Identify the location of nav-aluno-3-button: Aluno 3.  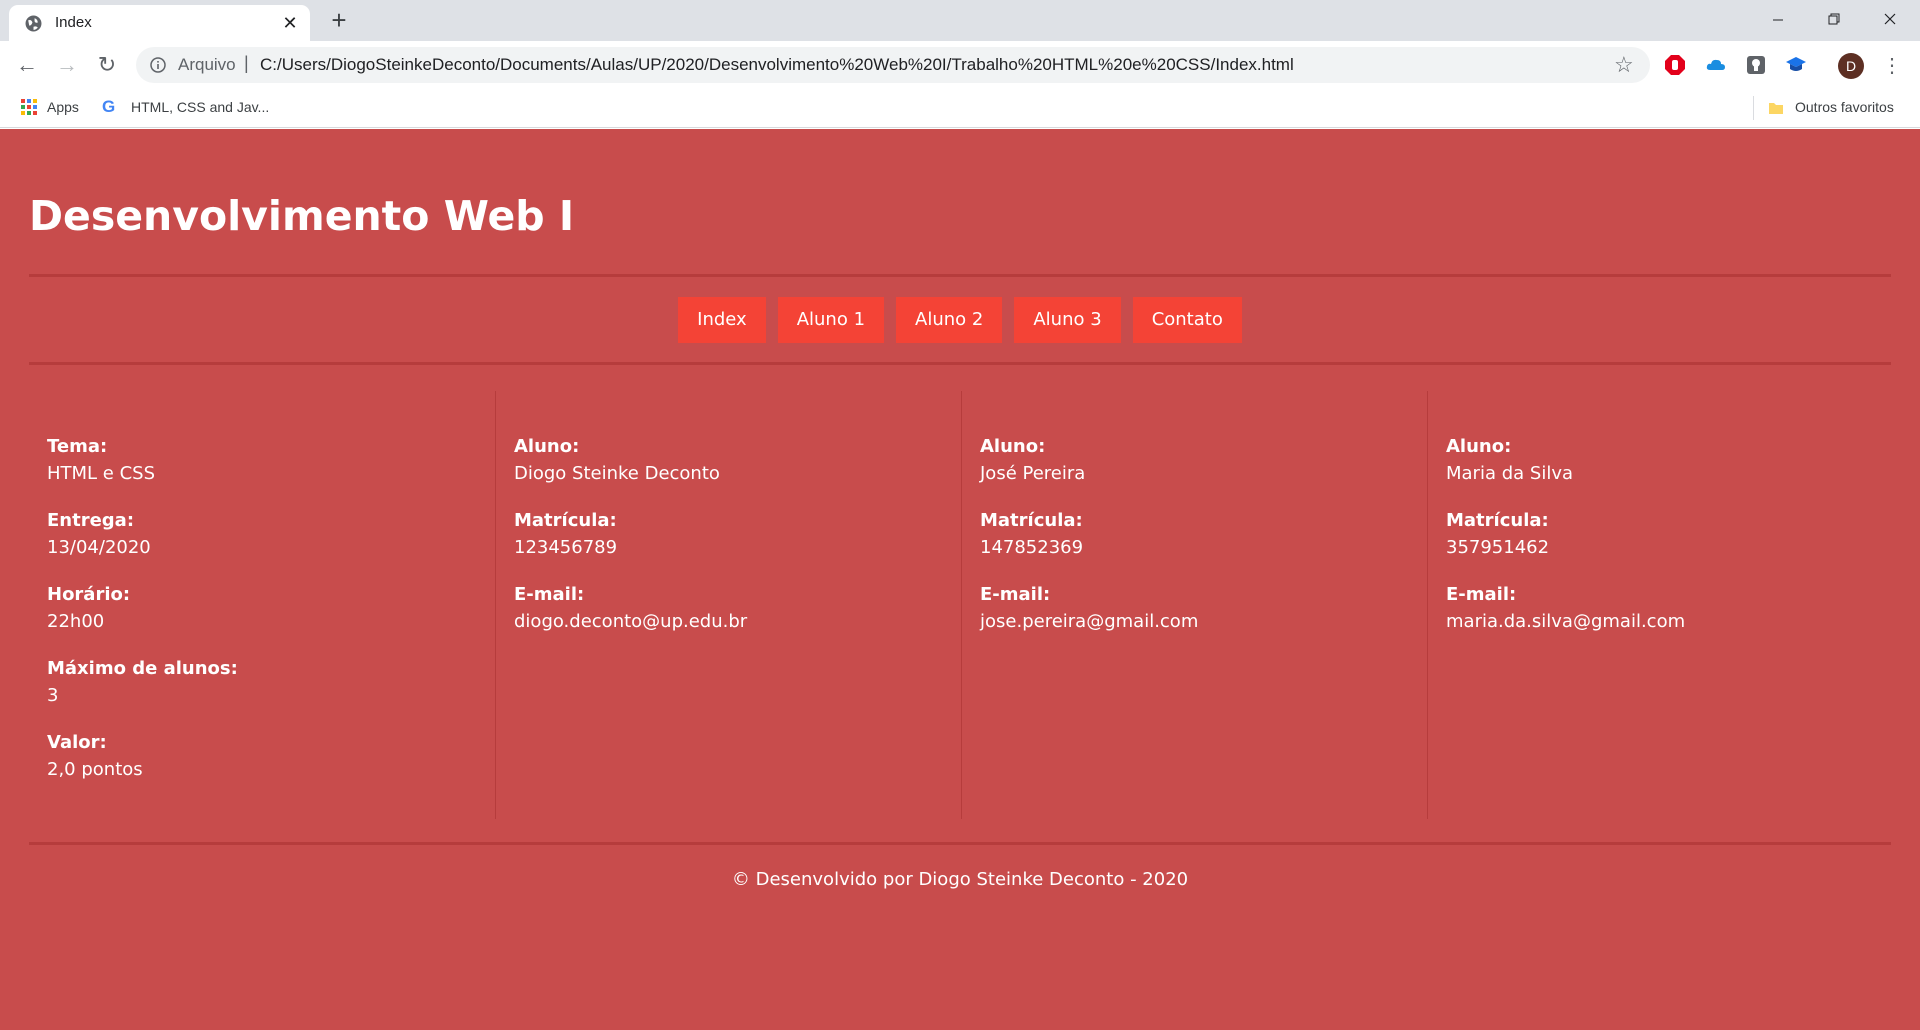
(1067, 320).